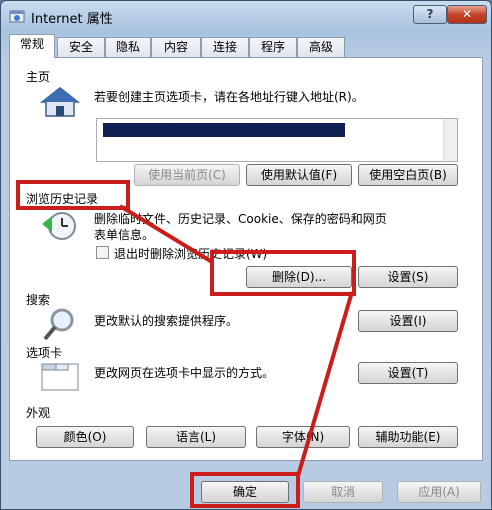 This screenshot has width=492, height=510. Describe the element at coordinates (408, 321) in the screenshot. I see `search-settings-button: 设置(I)` at that location.